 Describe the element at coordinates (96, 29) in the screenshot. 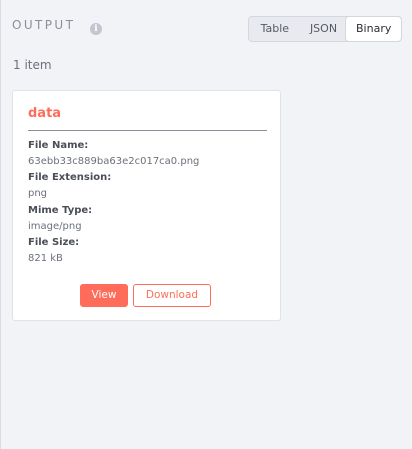

I see `info-icon: i` at that location.